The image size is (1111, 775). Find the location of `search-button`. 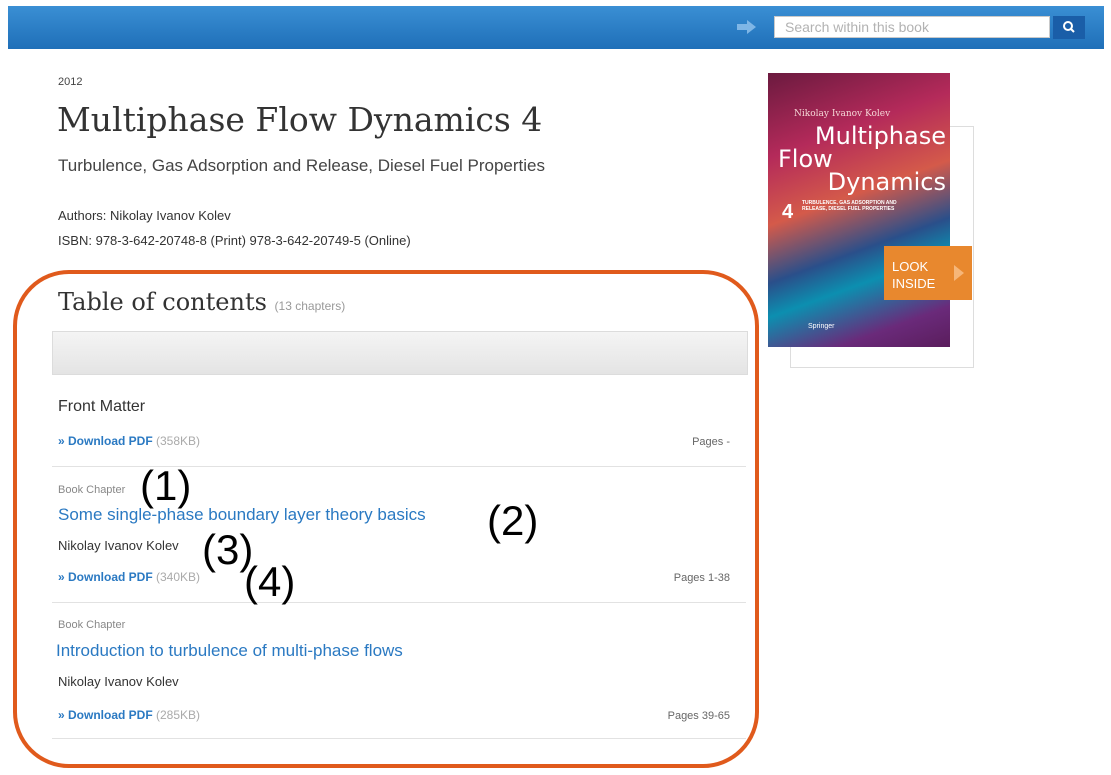

search-button is located at coordinates (1069, 27).